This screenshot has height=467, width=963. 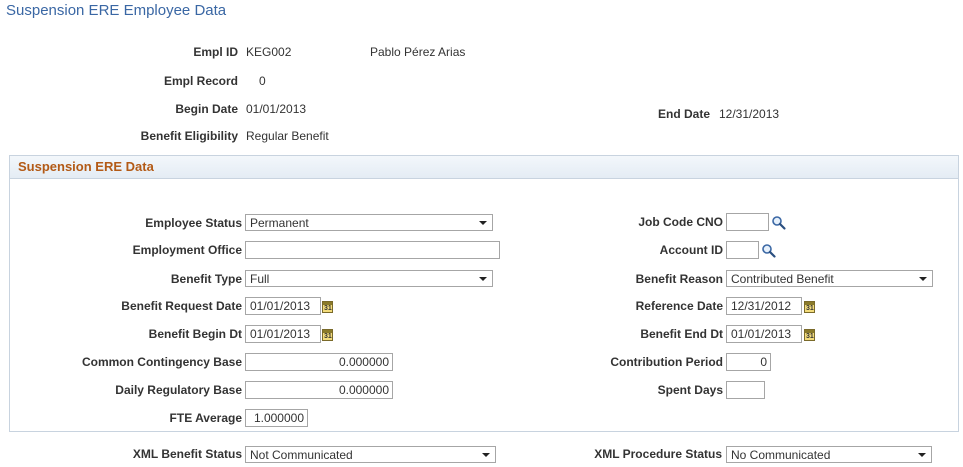 What do you see at coordinates (262, 81) in the screenshot?
I see `empl-record-value: 0` at bounding box center [262, 81].